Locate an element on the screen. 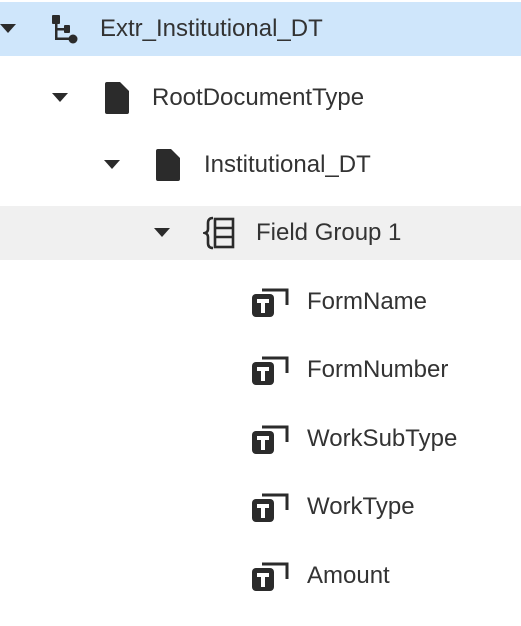  tree-node-label: FormNumber is located at coordinates (378, 369).